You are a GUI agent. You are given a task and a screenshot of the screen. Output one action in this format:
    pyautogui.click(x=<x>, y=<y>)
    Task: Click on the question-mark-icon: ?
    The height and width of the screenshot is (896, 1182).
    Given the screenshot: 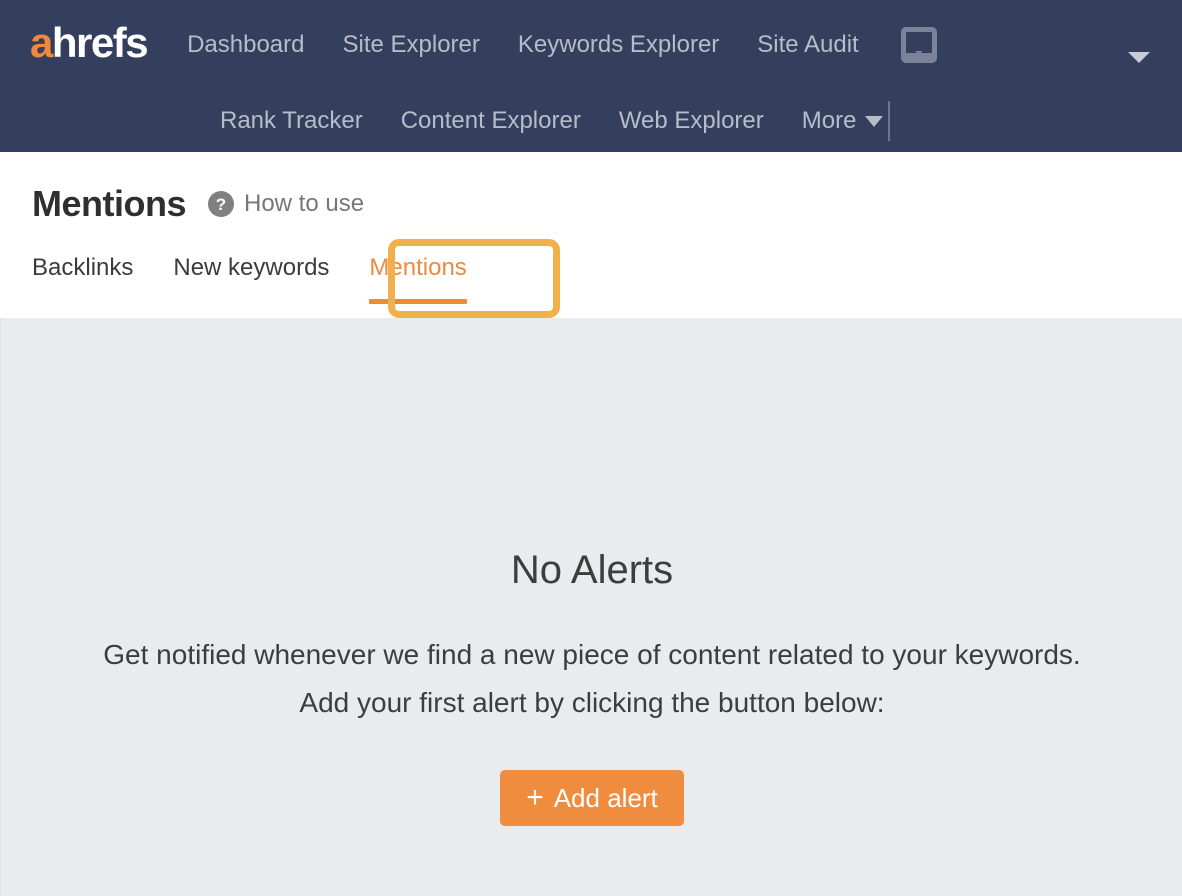 What is the action you would take?
    pyautogui.click(x=221, y=204)
    